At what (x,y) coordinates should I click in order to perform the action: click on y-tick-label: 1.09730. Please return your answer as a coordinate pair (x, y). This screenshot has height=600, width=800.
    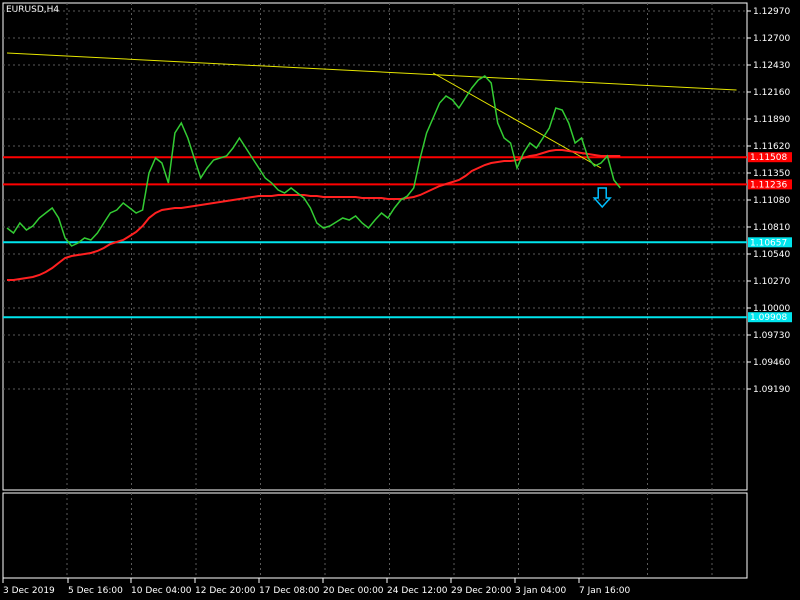
    Looking at the image, I should click on (771, 336).